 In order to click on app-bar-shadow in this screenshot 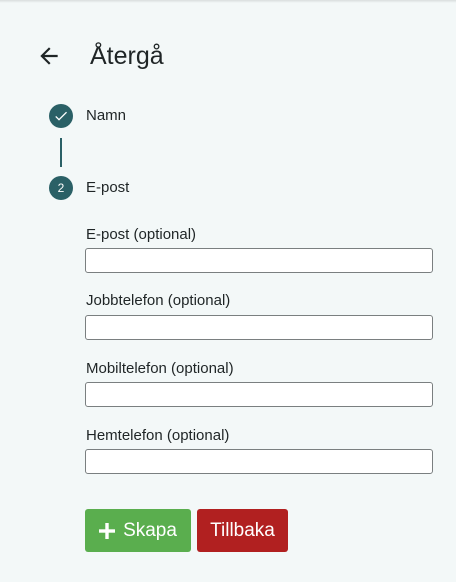, I will do `click(228, 1)`.